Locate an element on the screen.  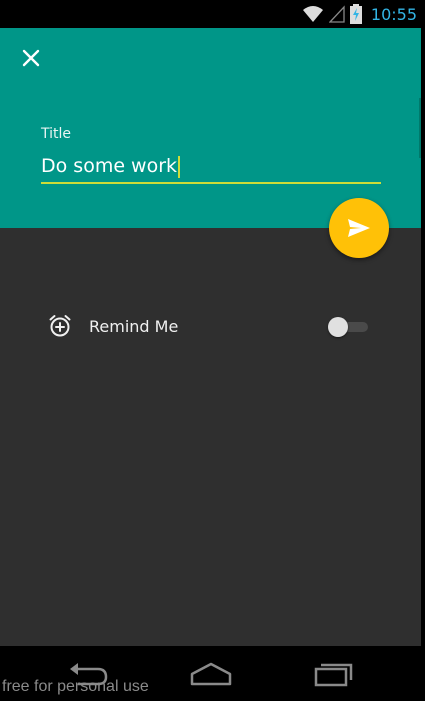
watermark-text: free for personal use is located at coordinates (75, 686).